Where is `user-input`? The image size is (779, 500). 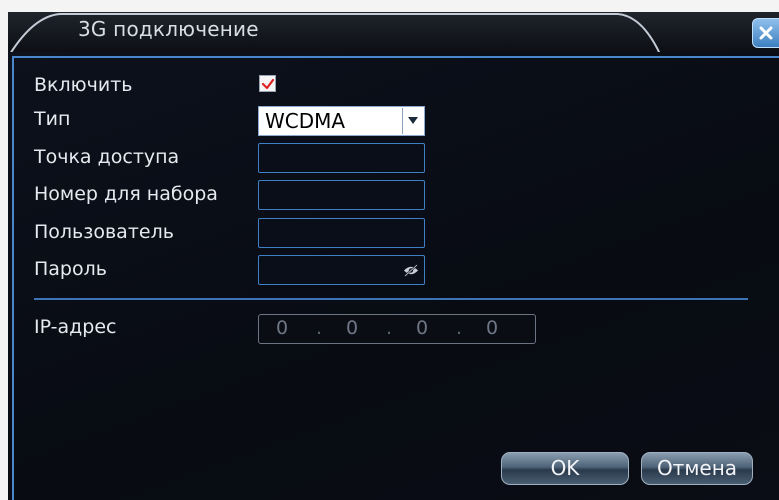
user-input is located at coordinates (341, 233).